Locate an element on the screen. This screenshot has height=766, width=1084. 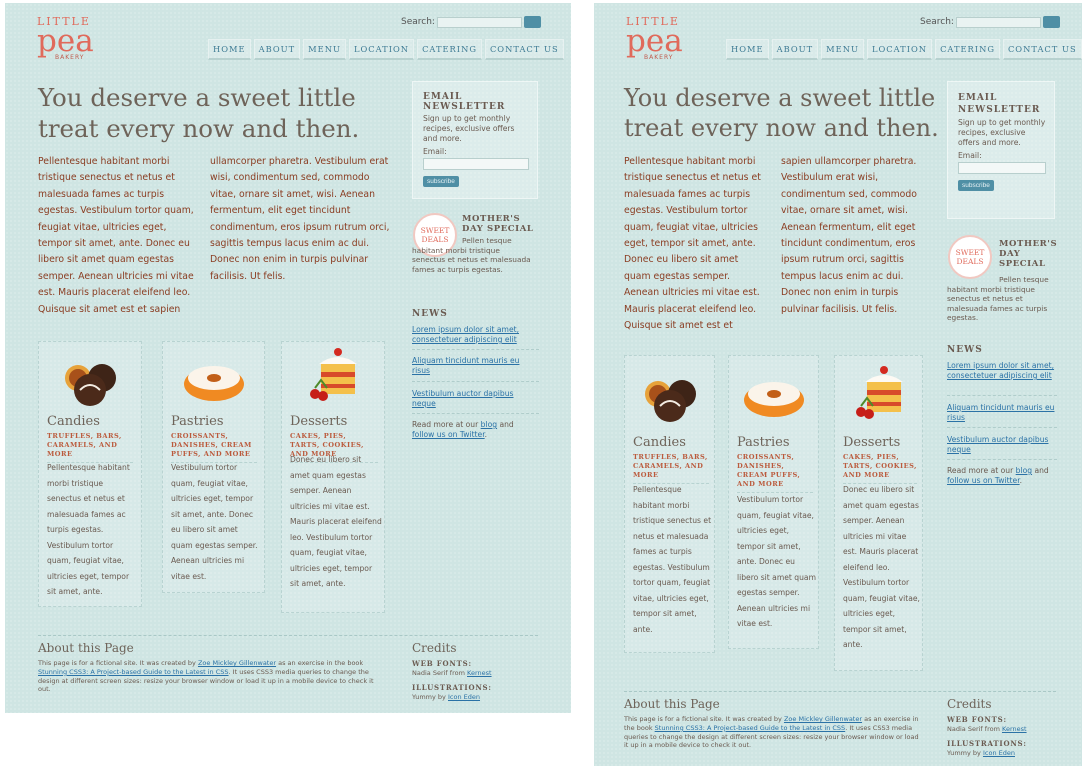
logo-pea: pea is located at coordinates (654, 41).